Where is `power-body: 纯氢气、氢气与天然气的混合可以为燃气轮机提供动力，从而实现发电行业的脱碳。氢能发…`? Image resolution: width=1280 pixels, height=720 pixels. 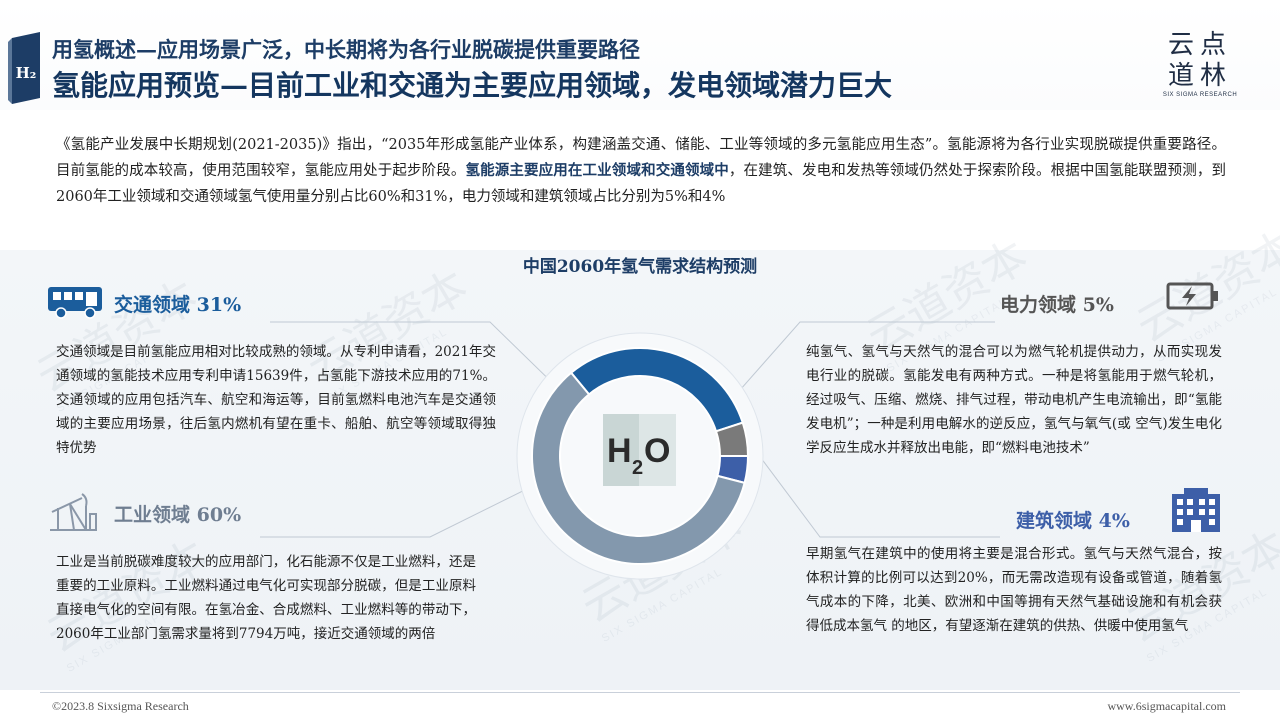 power-body: 纯氢气、氢气与天然气的混合可以为燃气轮机提供动力，从而实现发电行业的脱碳。氢能发… is located at coordinates (1014, 400).